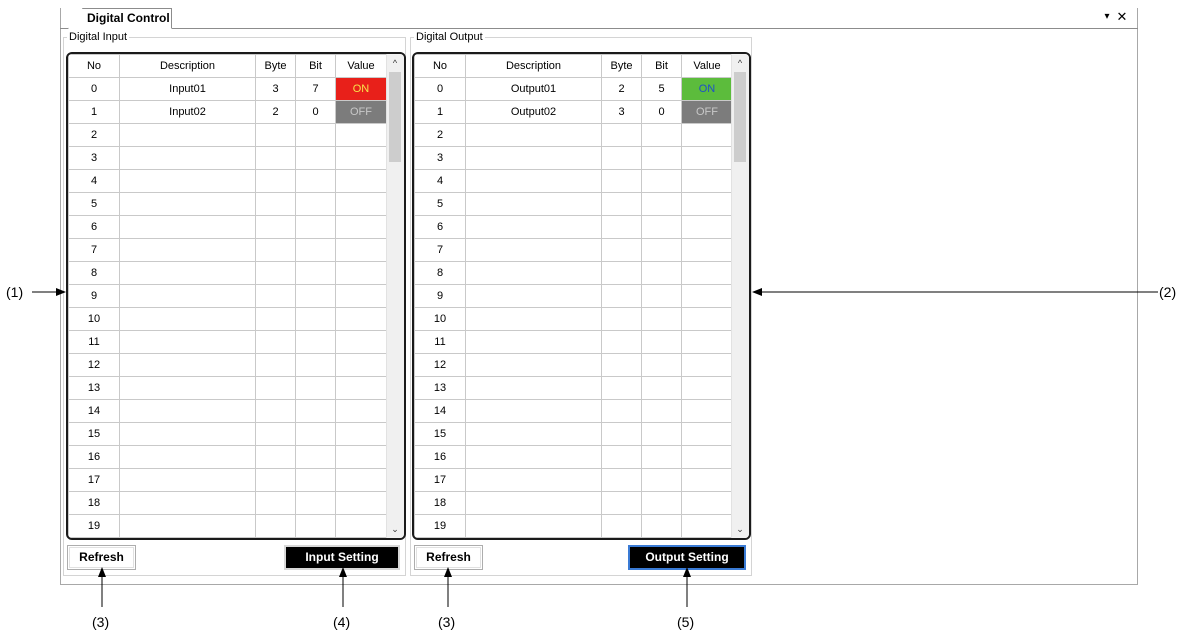  What do you see at coordinates (1168, 292) in the screenshot?
I see `callout-label-2: (2)` at bounding box center [1168, 292].